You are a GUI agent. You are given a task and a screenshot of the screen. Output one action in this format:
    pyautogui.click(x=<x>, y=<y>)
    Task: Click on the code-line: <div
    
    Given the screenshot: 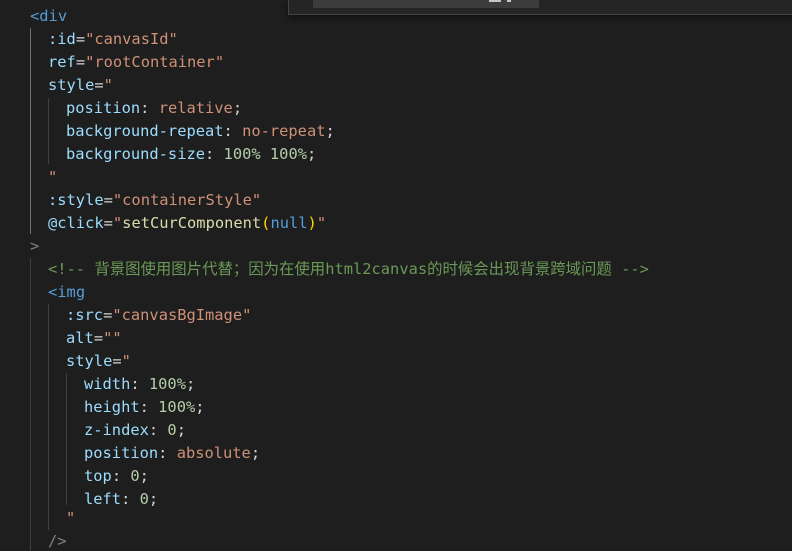 What is the action you would take?
    pyautogui.click(x=48, y=16)
    